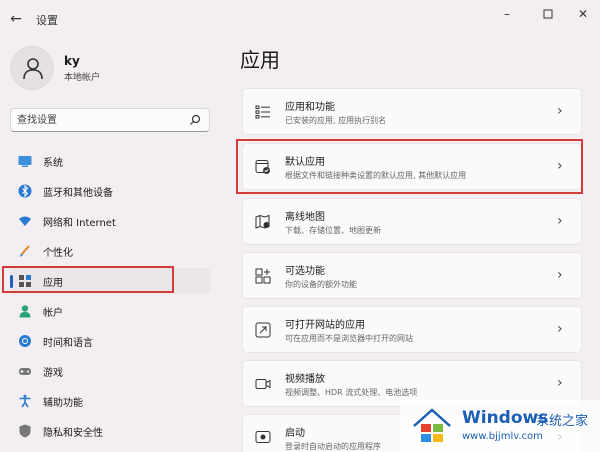 The height and width of the screenshot is (452, 600). I want to click on gamepad-icon, so click(25, 371).